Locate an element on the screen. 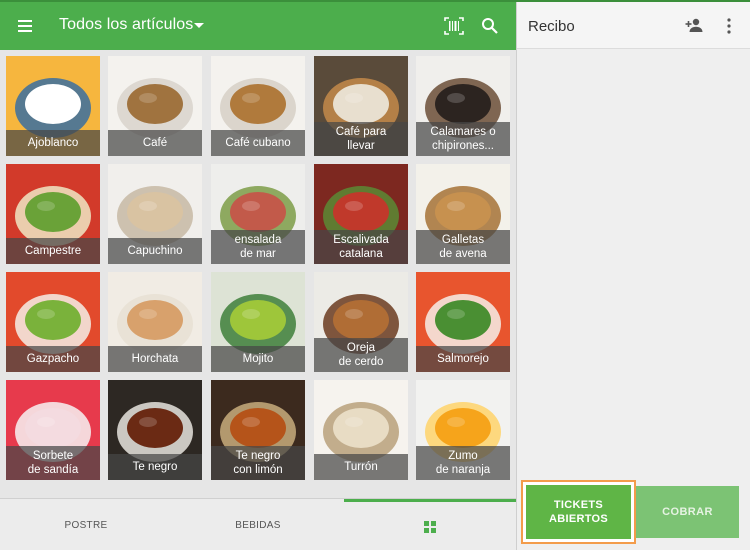 Image resolution: width=750 pixels, height=550 pixels. grid-icon is located at coordinates (430, 526).